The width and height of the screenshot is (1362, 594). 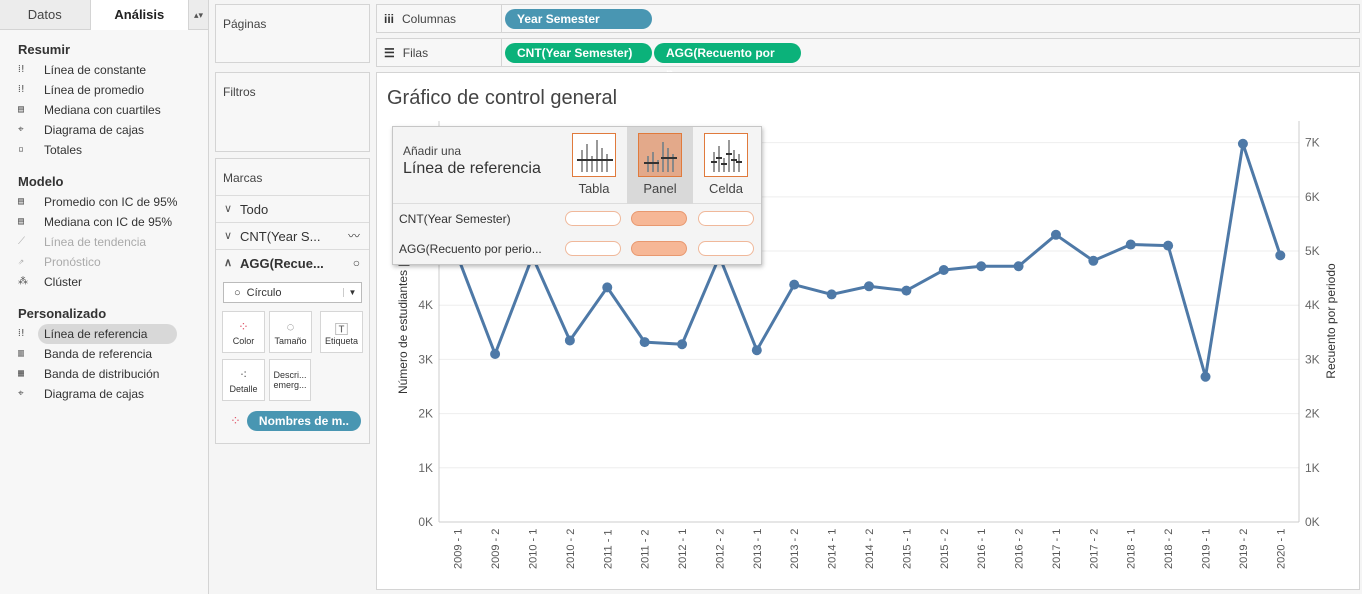 What do you see at coordinates (425, 414) in the screenshot?
I see `y-tick-left: 2K` at bounding box center [425, 414].